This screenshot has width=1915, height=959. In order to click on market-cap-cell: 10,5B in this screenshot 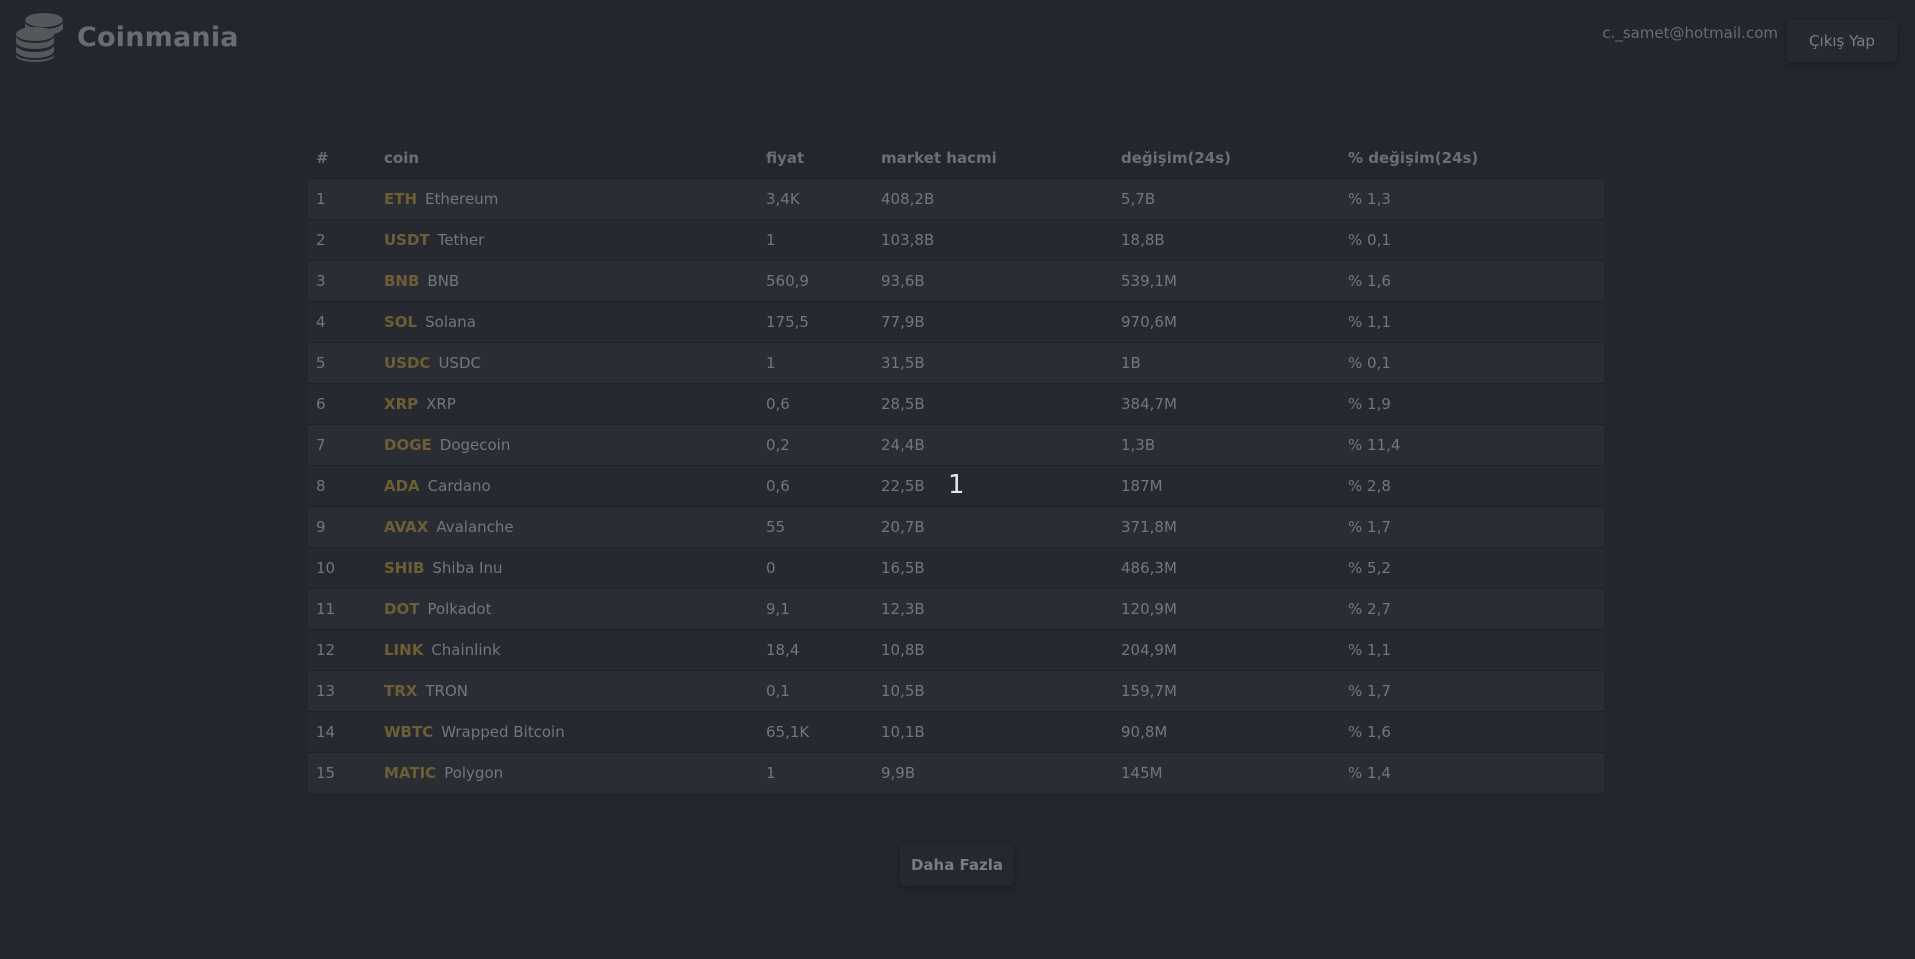, I will do `click(993, 691)`.